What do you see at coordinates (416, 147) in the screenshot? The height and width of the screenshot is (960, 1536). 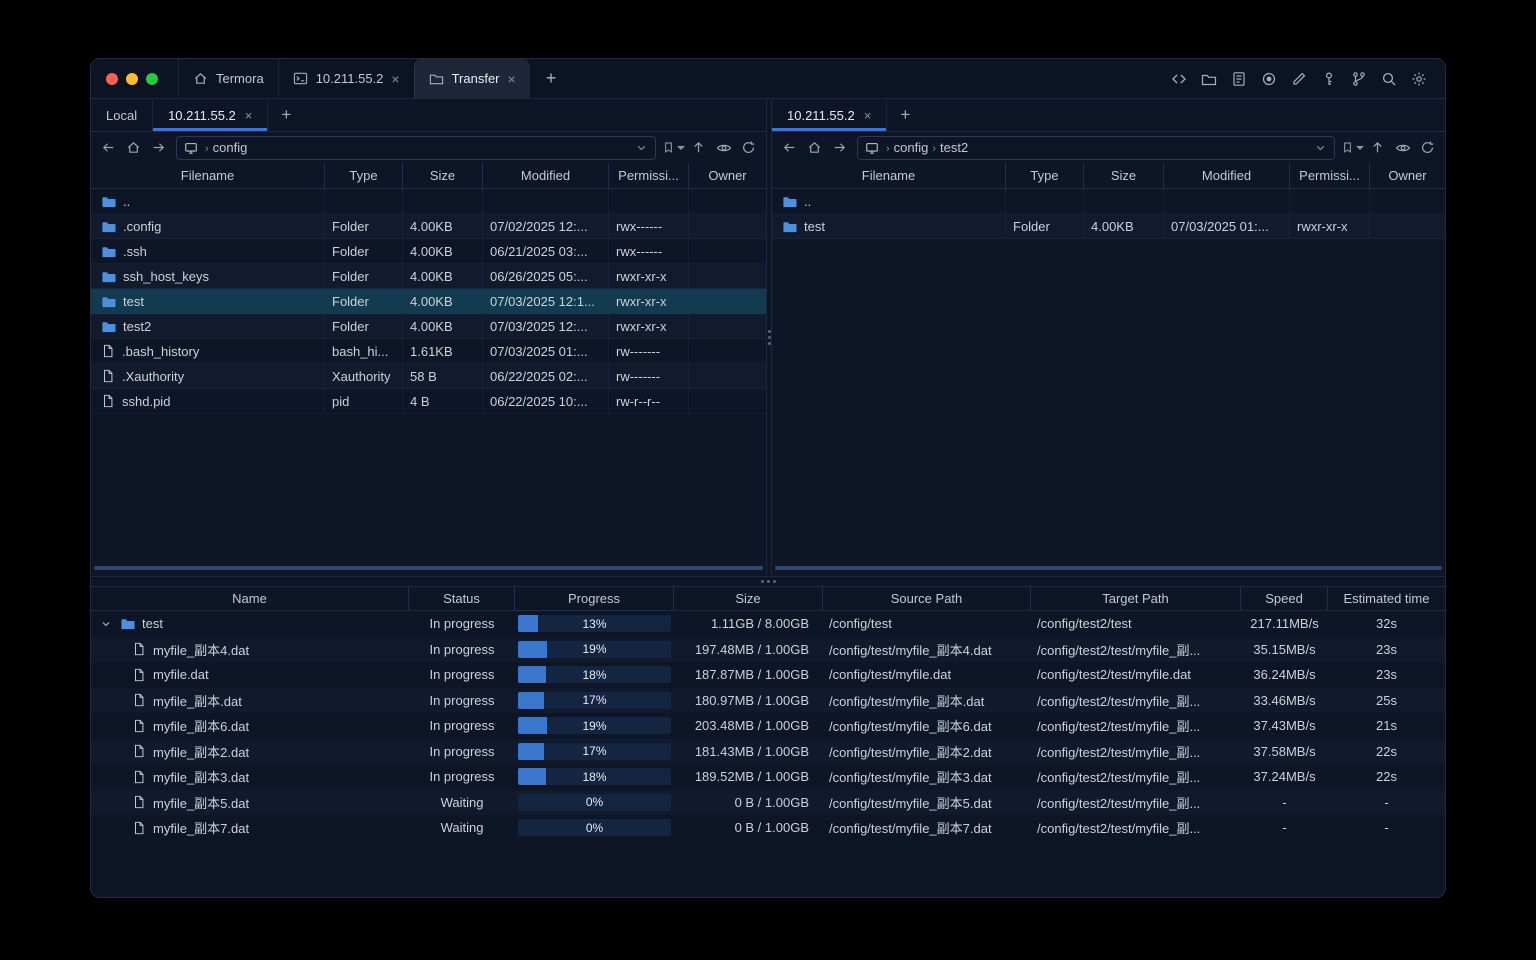 I see `address-bar: › config` at bounding box center [416, 147].